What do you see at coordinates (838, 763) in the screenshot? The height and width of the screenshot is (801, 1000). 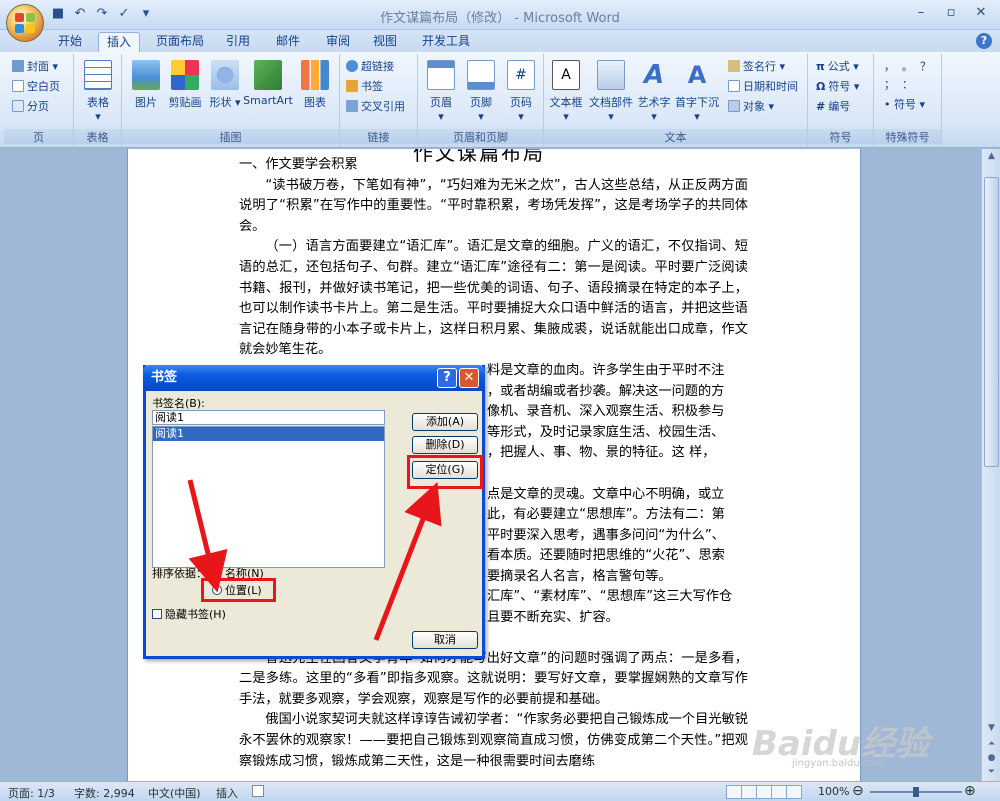 I see `watermark-url: jingyan.baidu.com` at bounding box center [838, 763].